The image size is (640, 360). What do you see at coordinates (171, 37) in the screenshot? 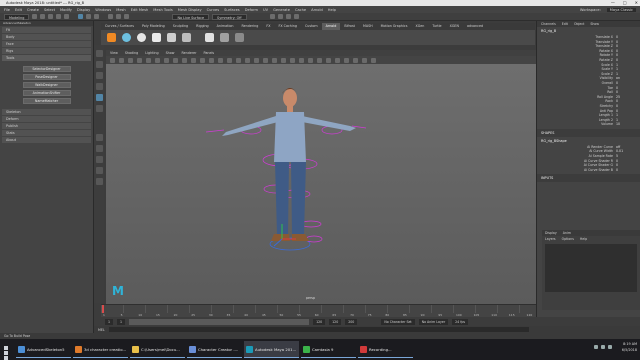
I see `mesh-light-icon` at bounding box center [171, 37].